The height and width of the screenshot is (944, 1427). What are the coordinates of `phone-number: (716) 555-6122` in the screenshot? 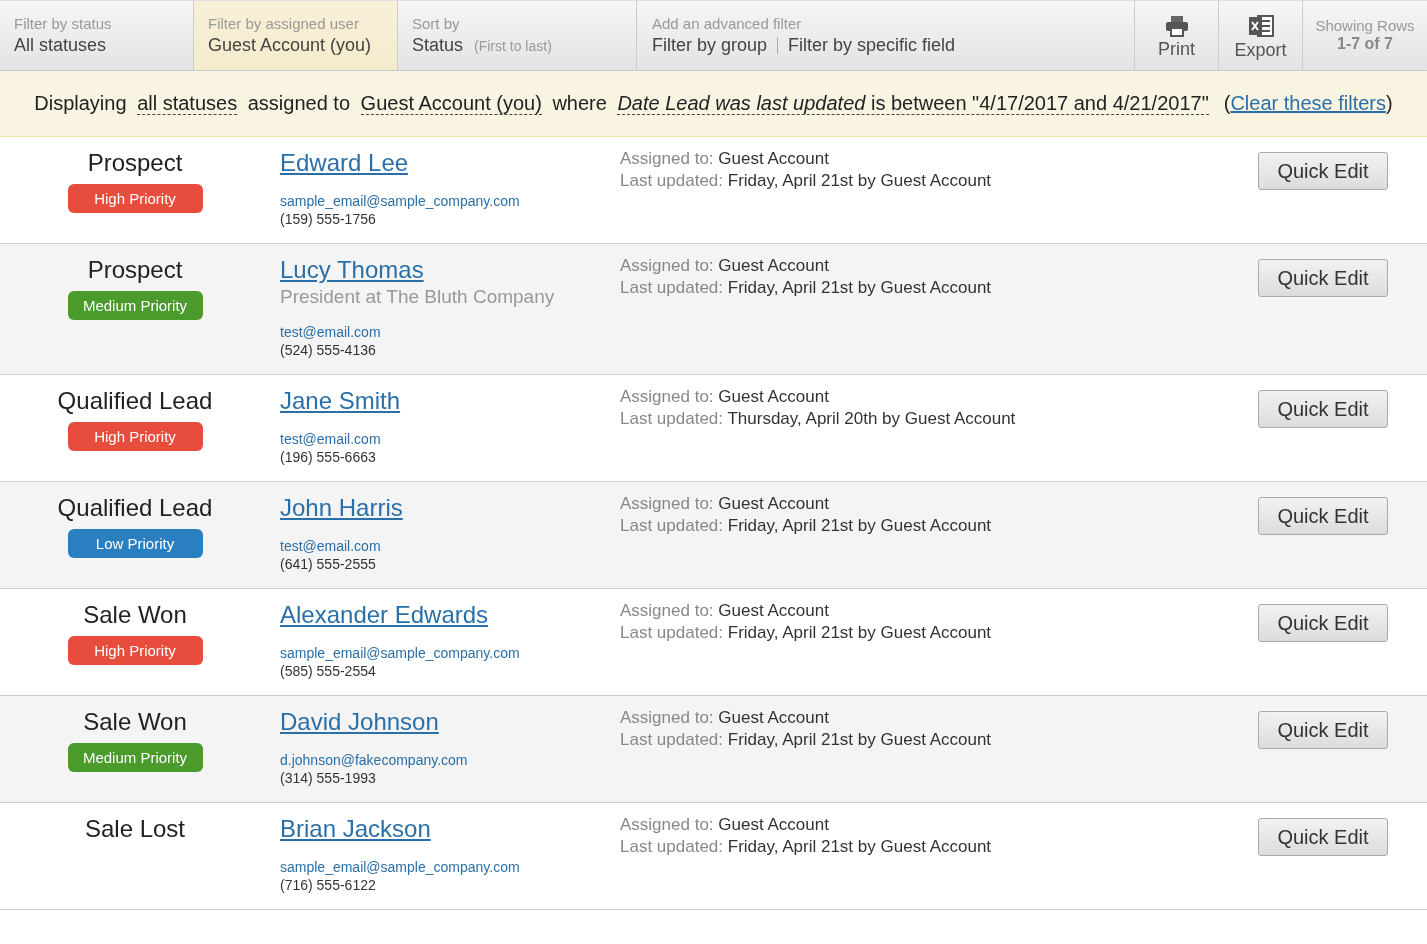 It's located at (328, 885).